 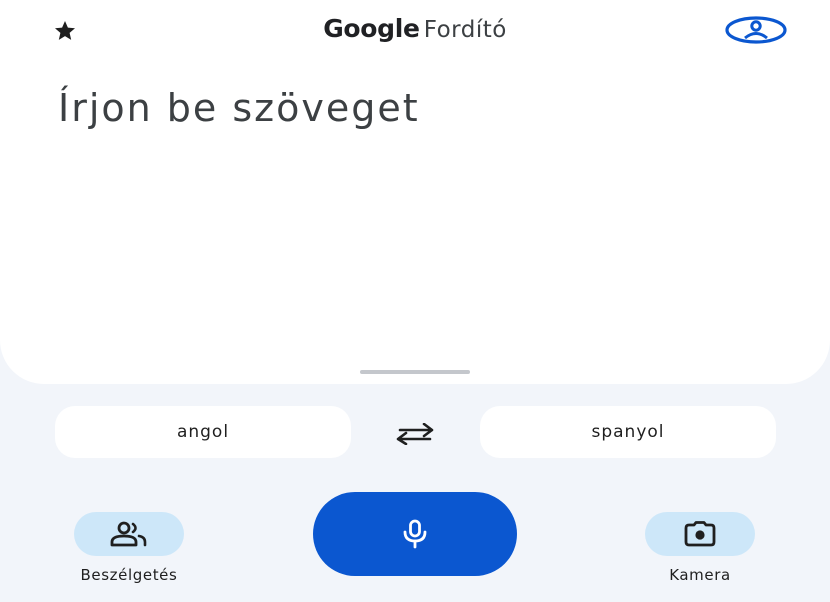 What do you see at coordinates (371, 28) in the screenshot?
I see `brand-name: Google` at bounding box center [371, 28].